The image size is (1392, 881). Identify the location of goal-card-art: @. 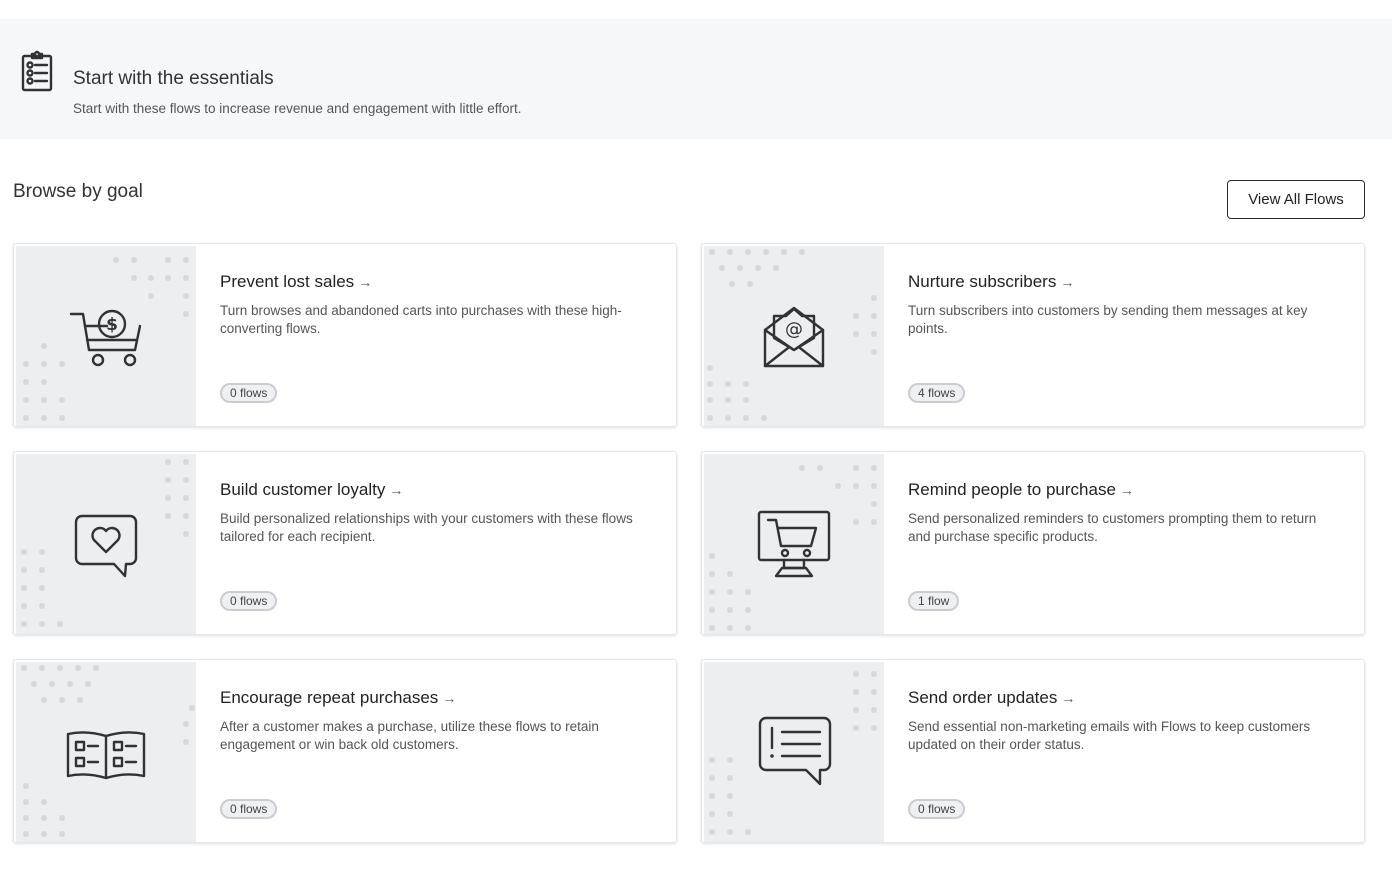
(794, 336).